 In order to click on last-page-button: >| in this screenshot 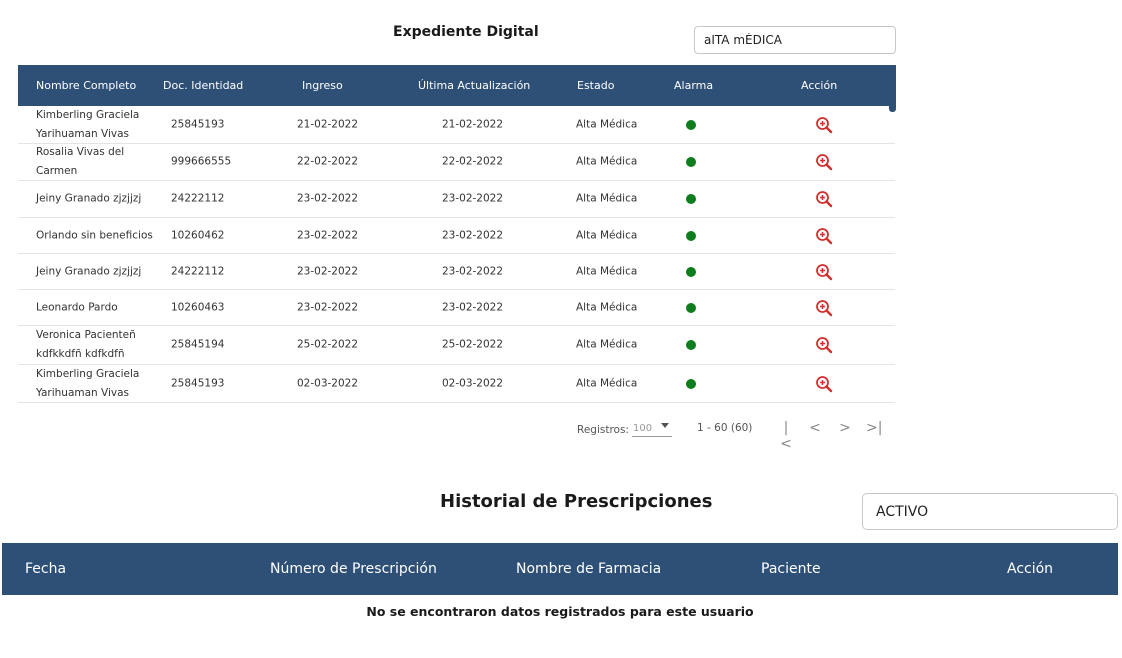, I will do `click(874, 428)`.